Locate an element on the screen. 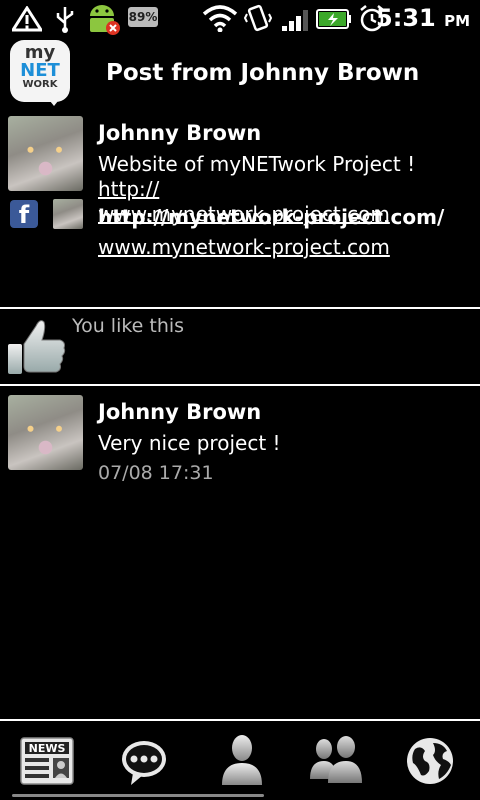  globe-icon is located at coordinates (430, 761).